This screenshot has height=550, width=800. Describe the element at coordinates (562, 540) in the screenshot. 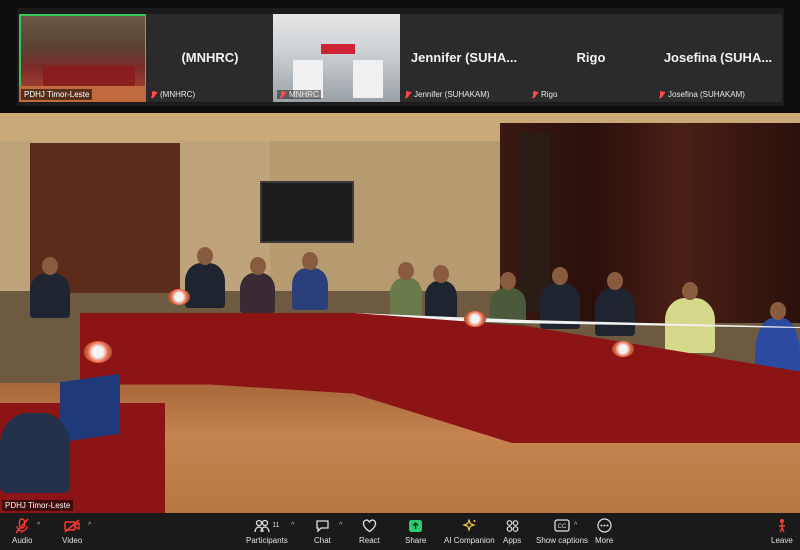

I see `show-captions-label: Show captions` at that location.